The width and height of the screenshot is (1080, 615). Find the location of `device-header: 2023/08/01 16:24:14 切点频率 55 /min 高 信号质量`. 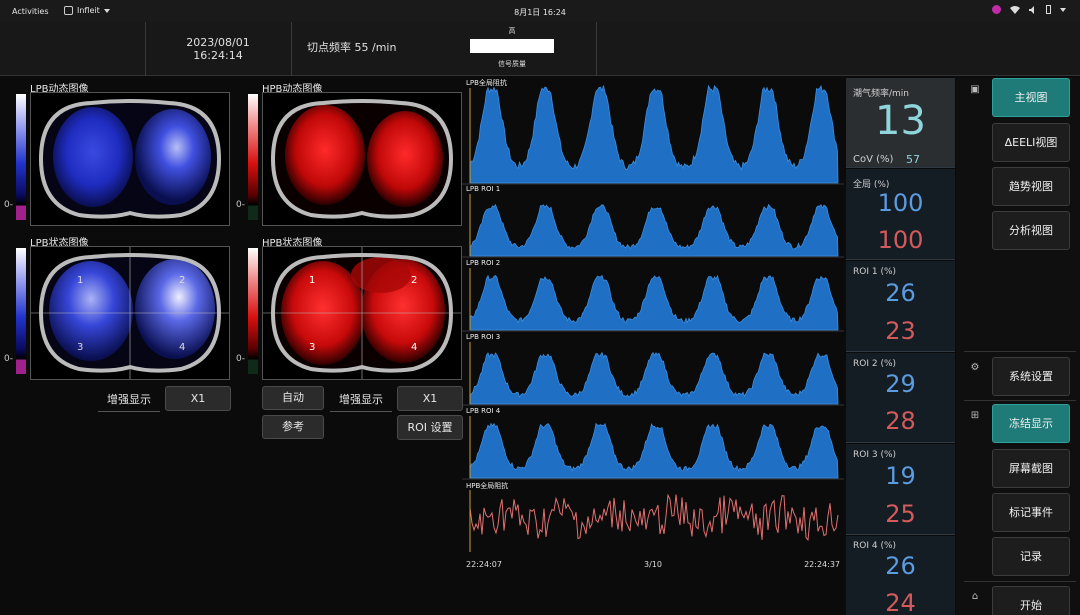

device-header: 2023/08/01 16:24:14 切点频率 55 /min 高 信号质量 is located at coordinates (540, 49).